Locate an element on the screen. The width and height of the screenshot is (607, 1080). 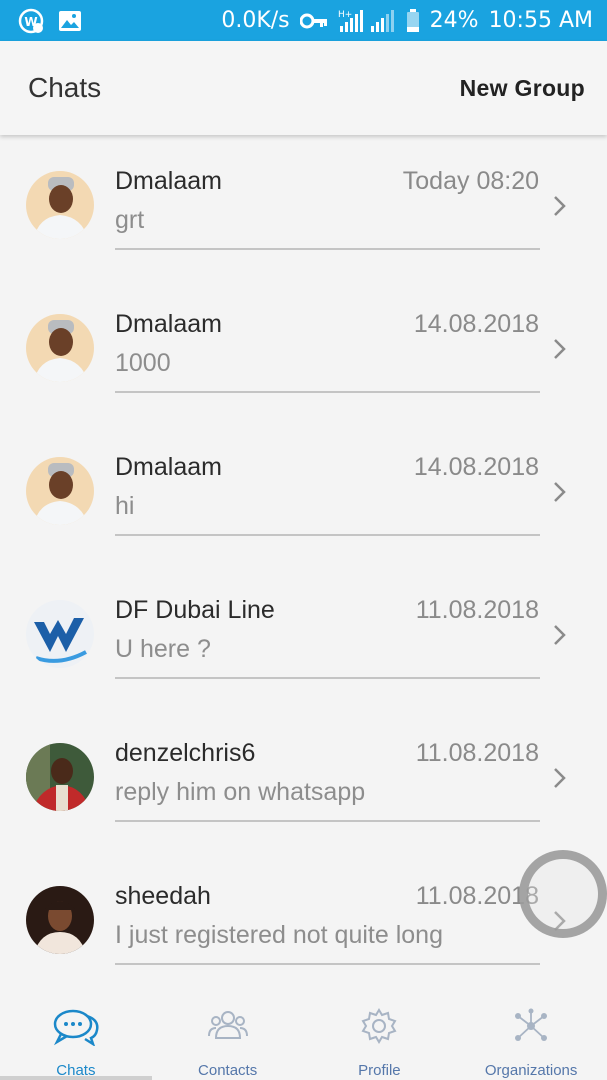
chat-name: denzelchris6 is located at coordinates (185, 753).